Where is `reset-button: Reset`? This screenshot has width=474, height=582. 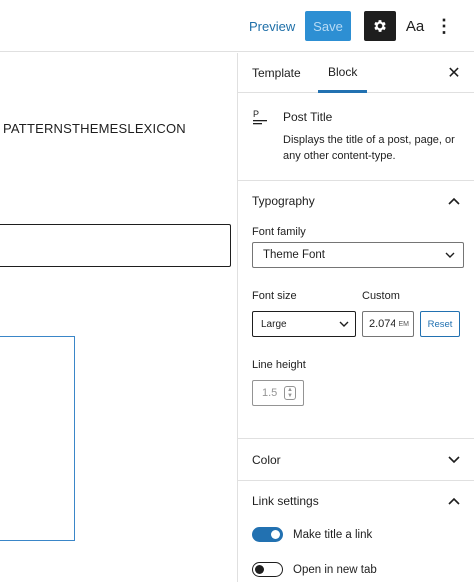
reset-button: Reset is located at coordinates (440, 324).